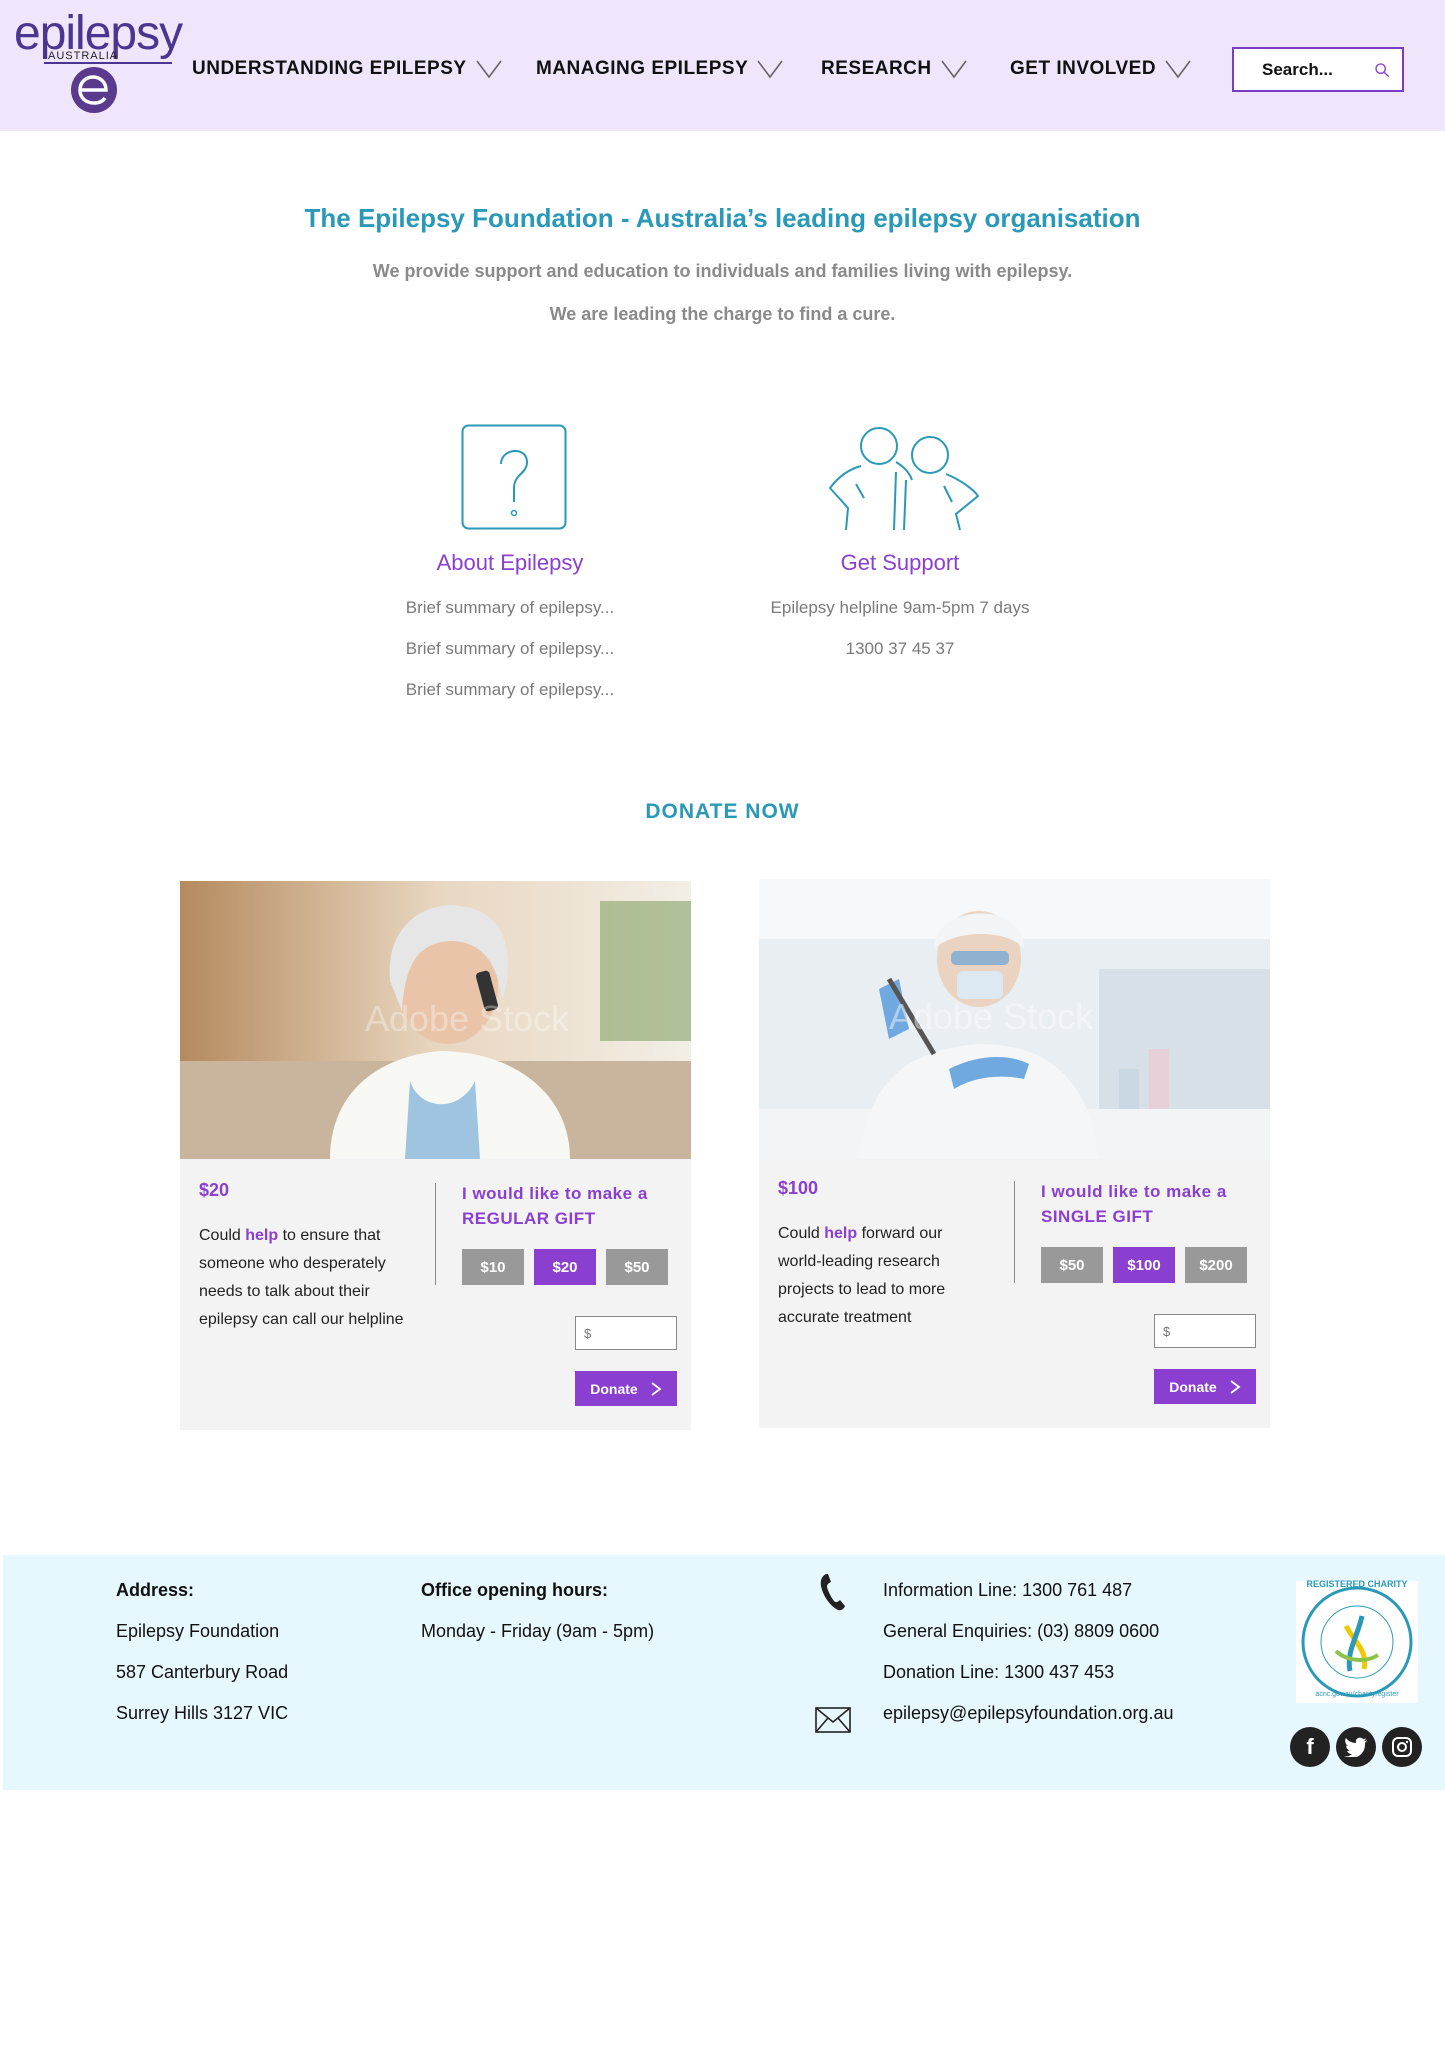  I want to click on nav-label: GET INVOLVED, so click(1083, 68).